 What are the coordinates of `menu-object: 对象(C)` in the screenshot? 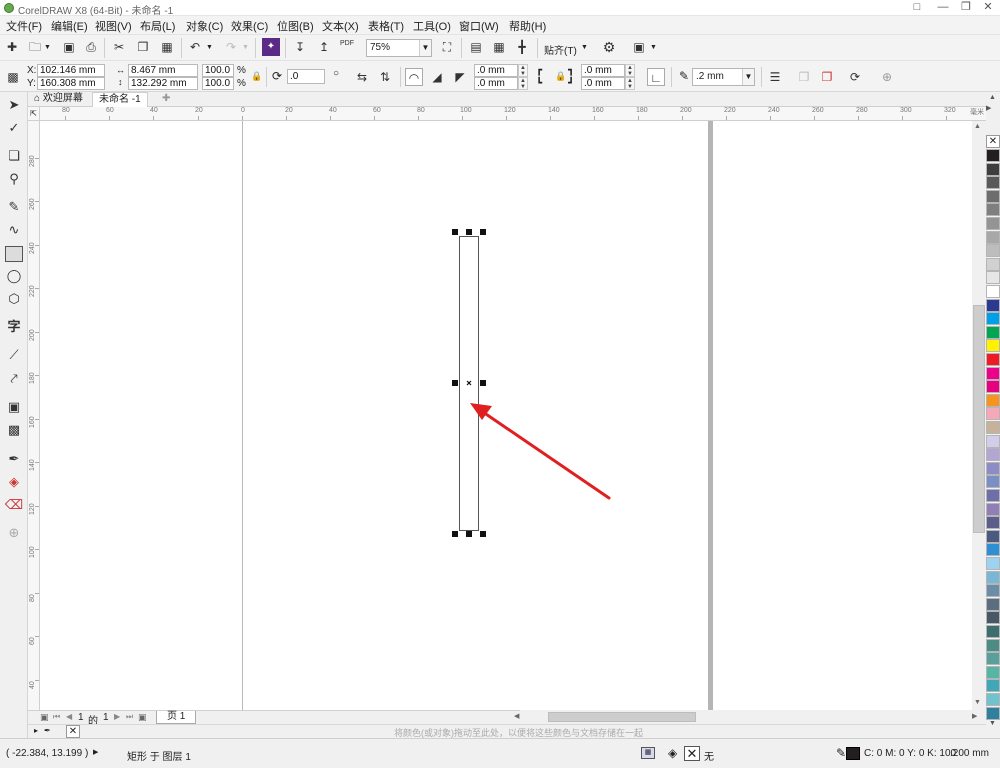 It's located at (204, 26).